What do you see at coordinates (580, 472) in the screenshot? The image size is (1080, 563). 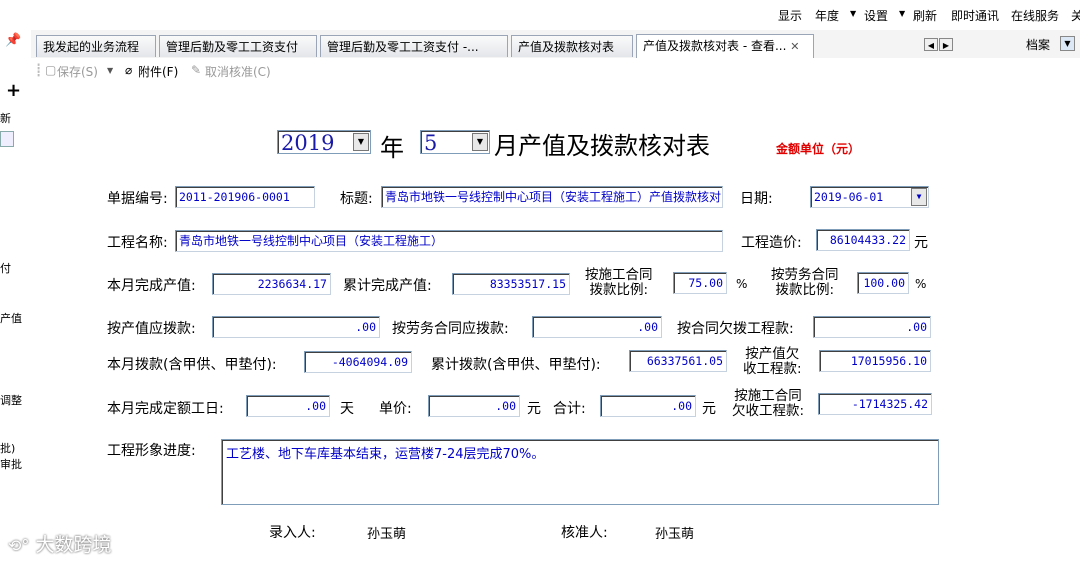 I see `progress-textarea: 工艺楼、地下车库基本结束，运营楼7-24层完成70%。` at bounding box center [580, 472].